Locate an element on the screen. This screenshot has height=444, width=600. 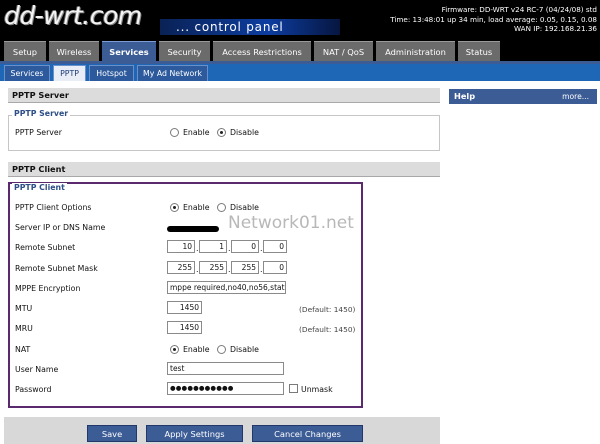
remote-mask-octet-4: 0 is located at coordinates (275, 267).